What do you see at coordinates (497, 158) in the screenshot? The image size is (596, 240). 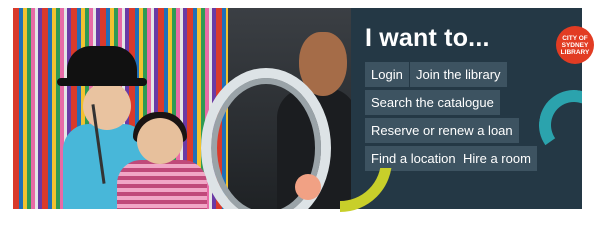 I see `hire-room-link: Hire a room` at bounding box center [497, 158].